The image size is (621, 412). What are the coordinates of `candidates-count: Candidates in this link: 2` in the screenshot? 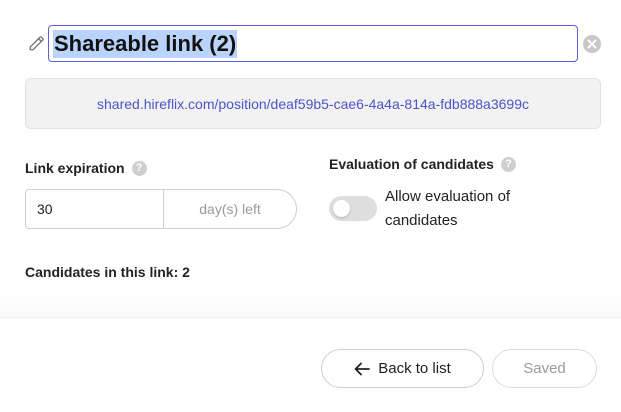 It's located at (107, 272).